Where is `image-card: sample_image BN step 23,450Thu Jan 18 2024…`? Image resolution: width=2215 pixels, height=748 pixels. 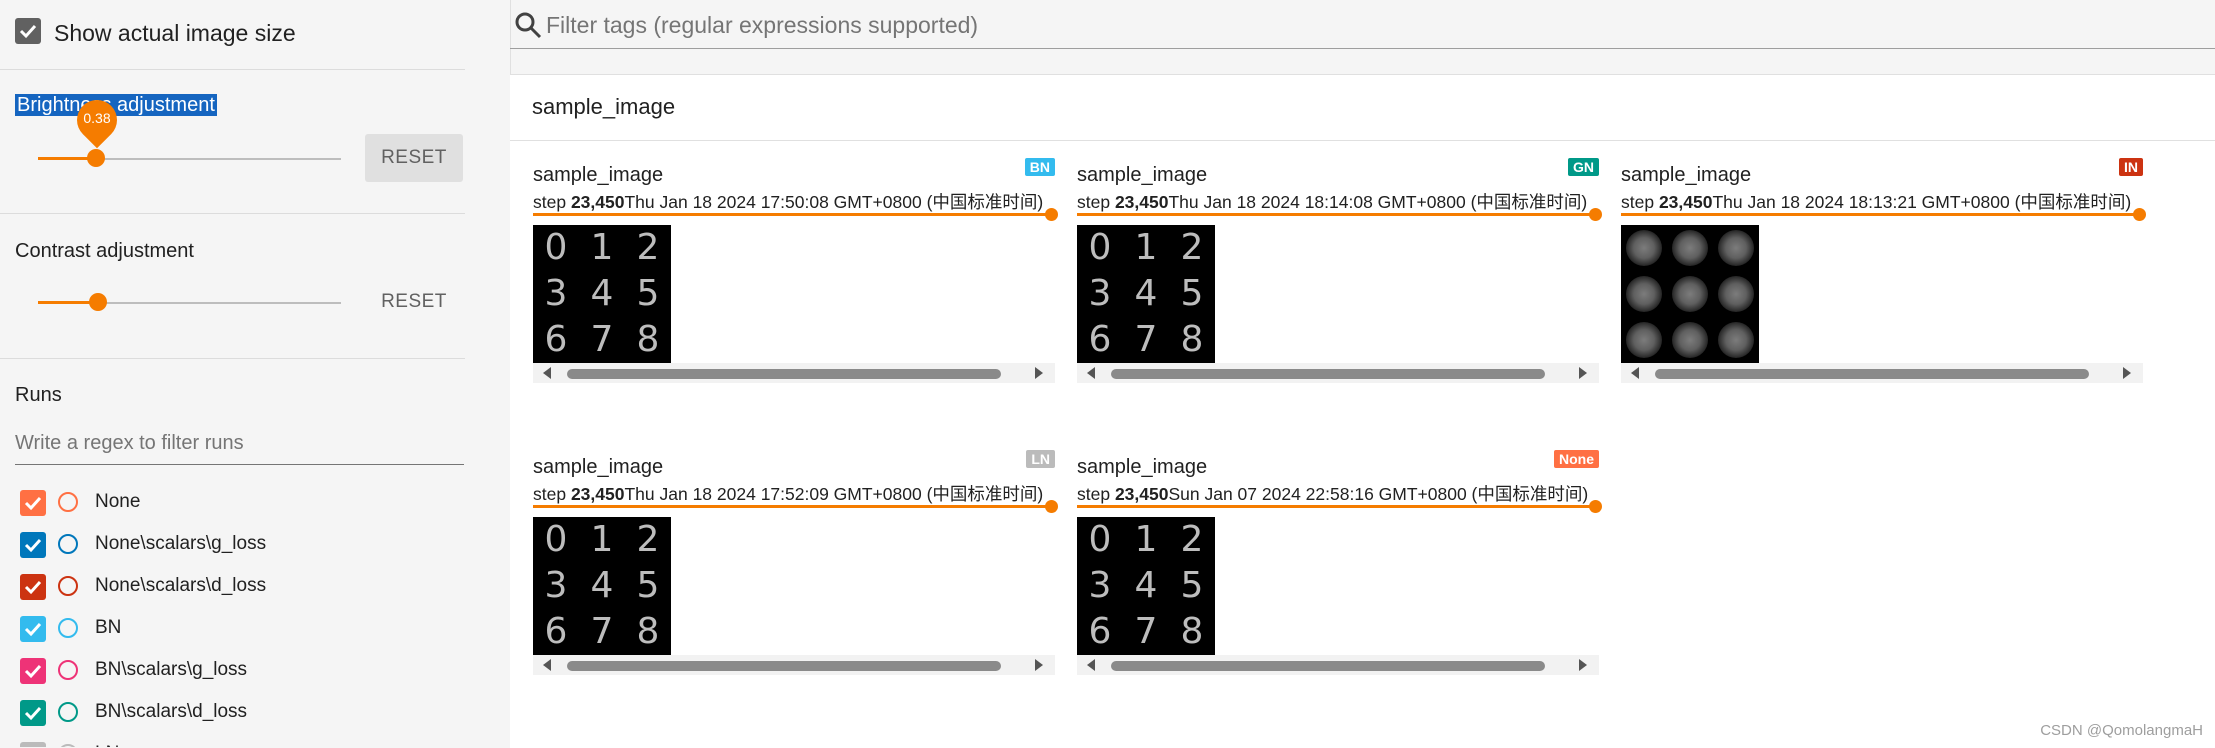
image-card: sample_image BN step 23,450Thu Jan 18 2024… is located at coordinates (795, 286).